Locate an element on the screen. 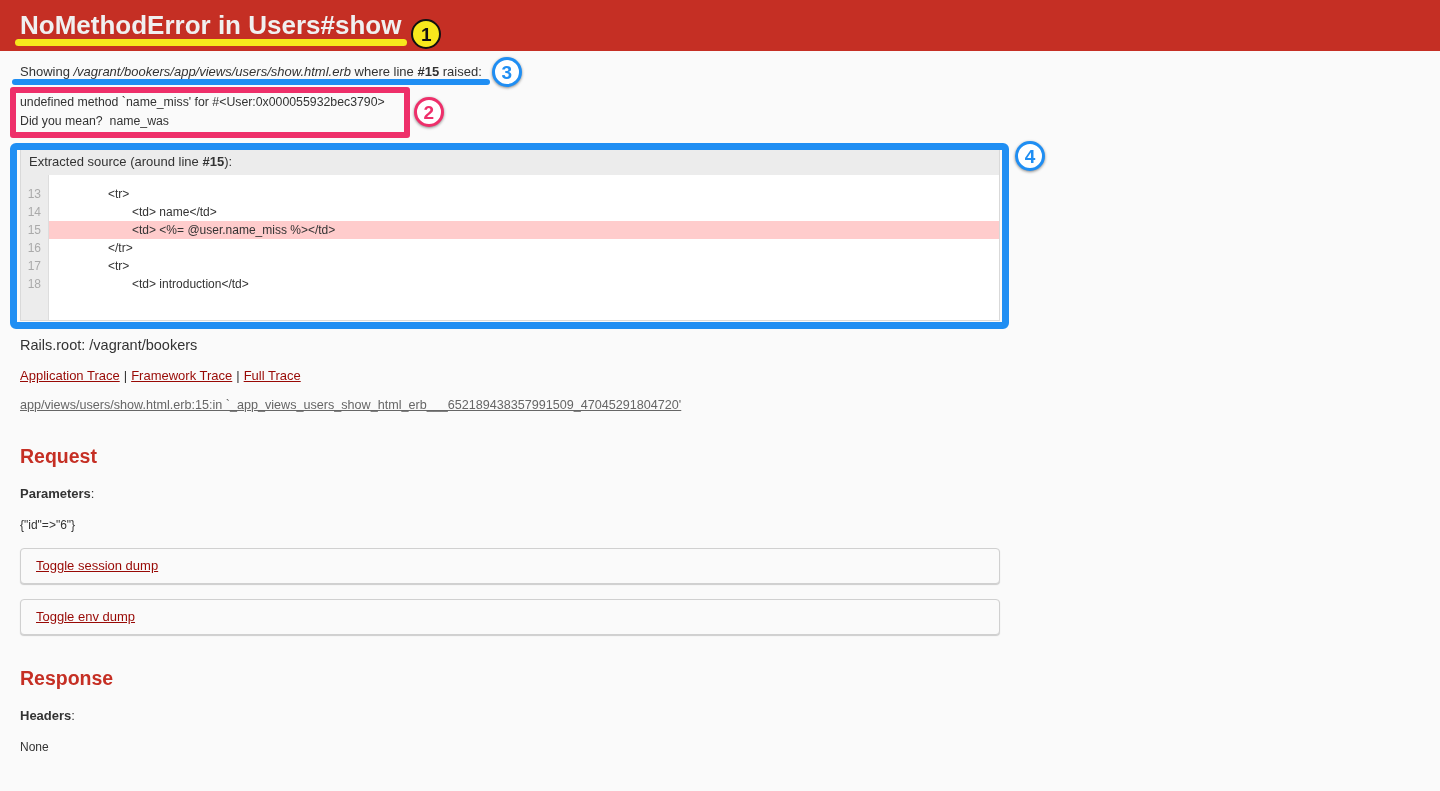  headers-label: Headers: is located at coordinates (48, 716).